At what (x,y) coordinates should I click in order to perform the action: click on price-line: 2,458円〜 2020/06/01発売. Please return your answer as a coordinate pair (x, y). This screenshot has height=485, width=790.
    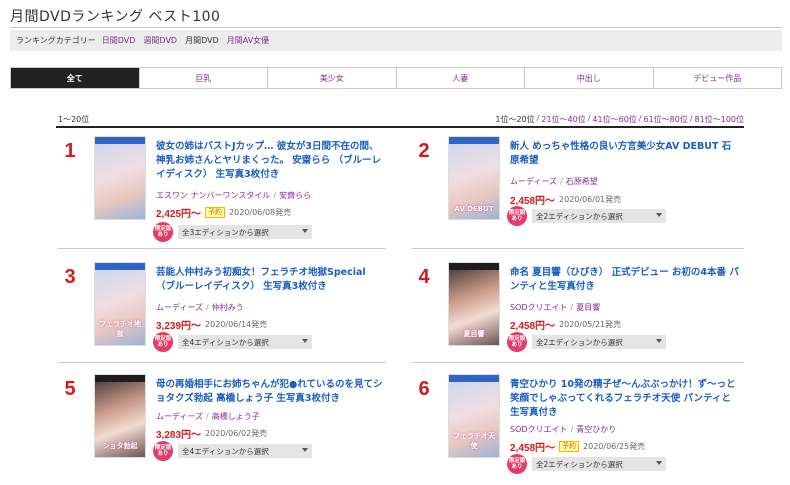
    Looking at the image, I should click on (565, 199).